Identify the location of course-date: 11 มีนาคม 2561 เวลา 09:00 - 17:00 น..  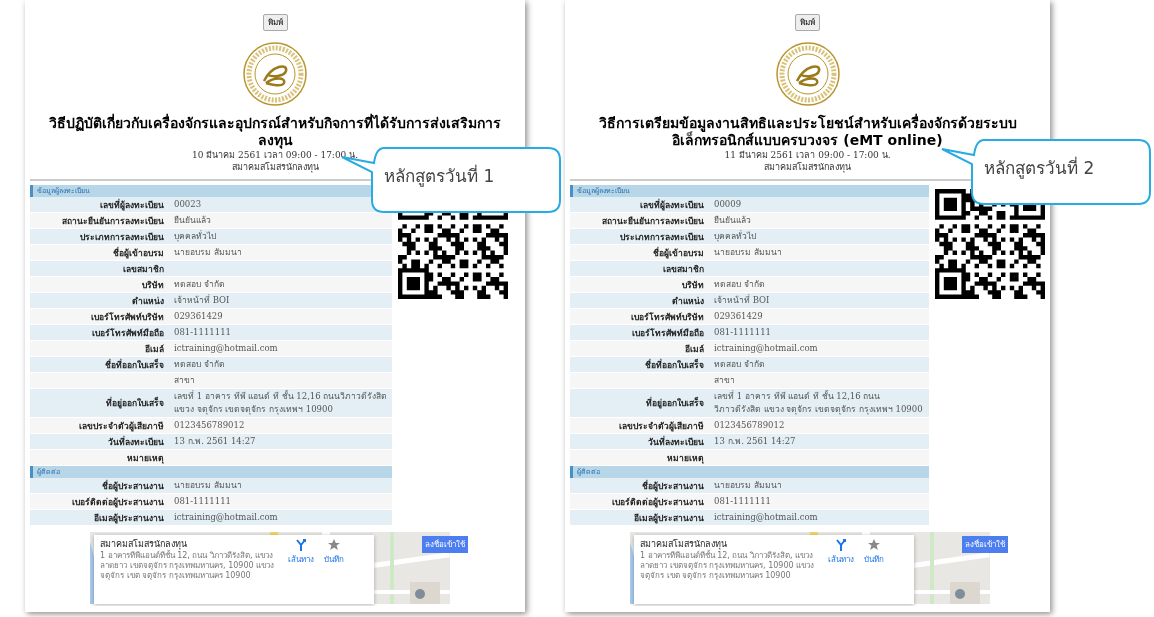
(807, 155).